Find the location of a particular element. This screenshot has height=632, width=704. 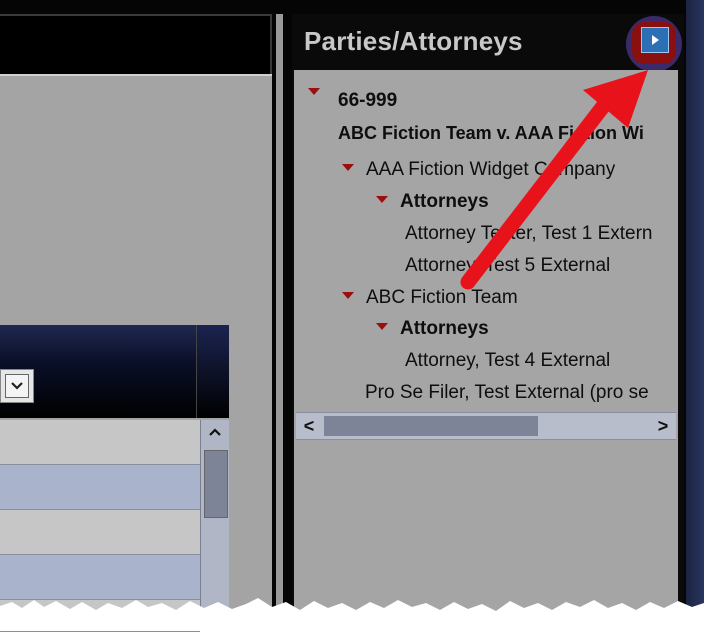

torn-edge is located at coordinates (352, 614).